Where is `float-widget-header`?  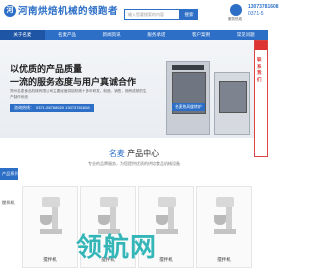
float-widget-header is located at coordinates (261, 45).